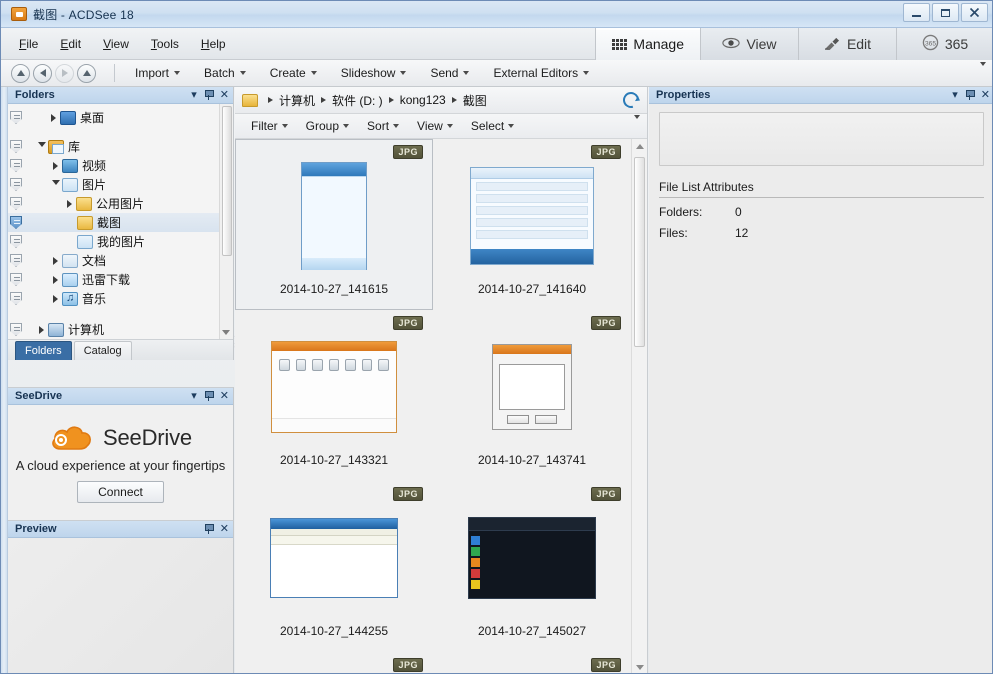 The width and height of the screenshot is (993, 674). I want to click on tree-item-my-pictures: 我的图片, so click(120, 241).